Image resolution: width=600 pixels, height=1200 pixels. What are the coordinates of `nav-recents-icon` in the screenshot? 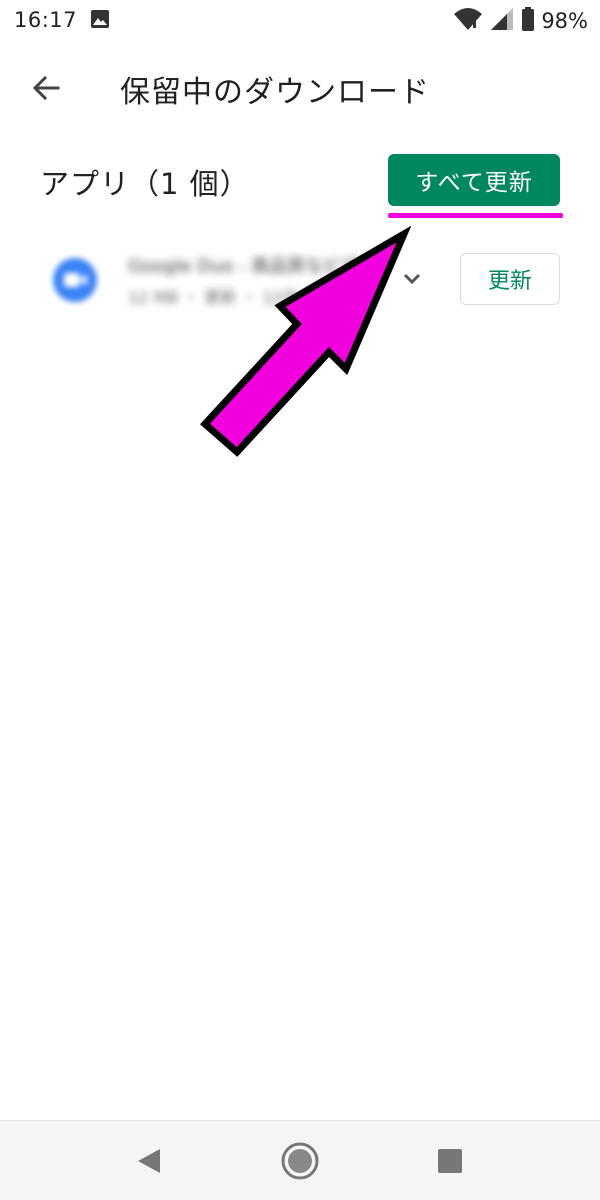 It's located at (450, 1161).